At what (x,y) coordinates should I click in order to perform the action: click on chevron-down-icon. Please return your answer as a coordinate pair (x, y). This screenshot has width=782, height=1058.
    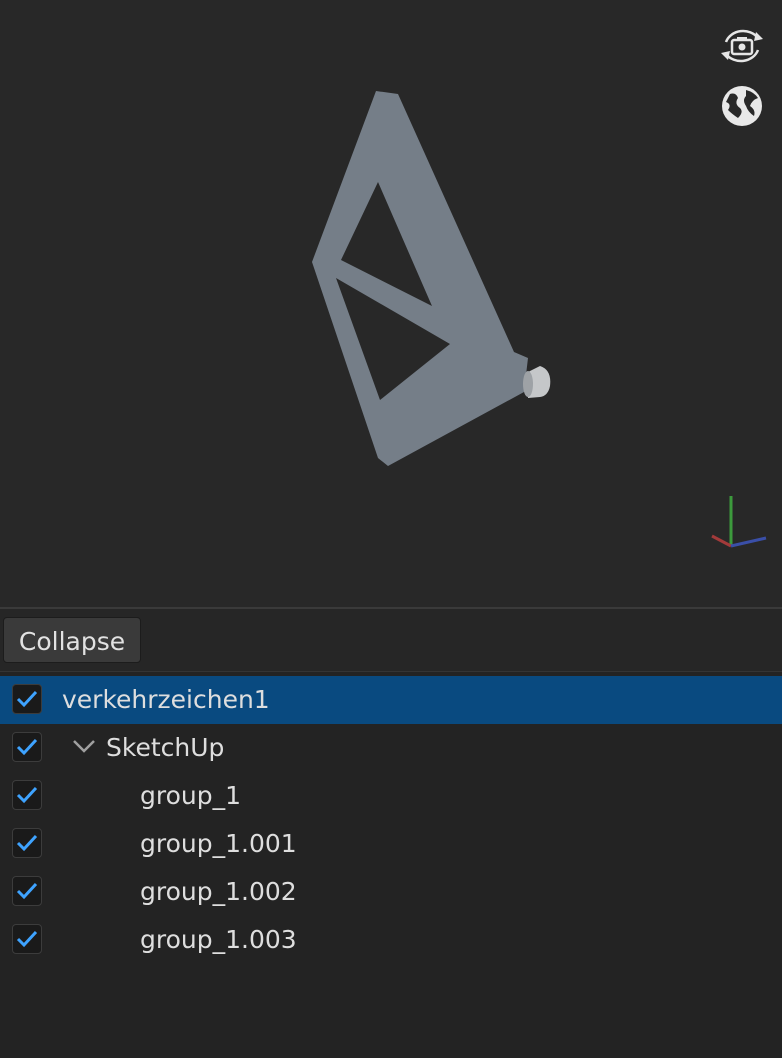
    Looking at the image, I should click on (84, 746).